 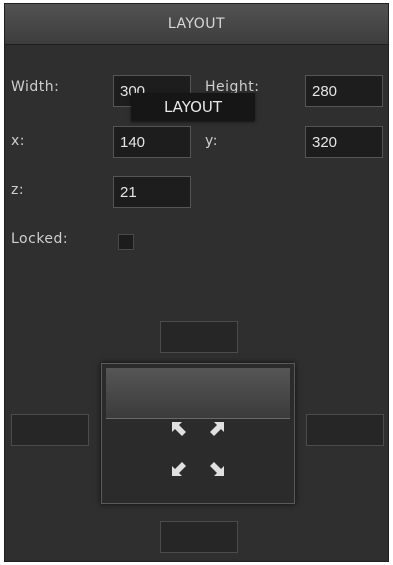 I want to click on y-label: y:, so click(x=211, y=141).